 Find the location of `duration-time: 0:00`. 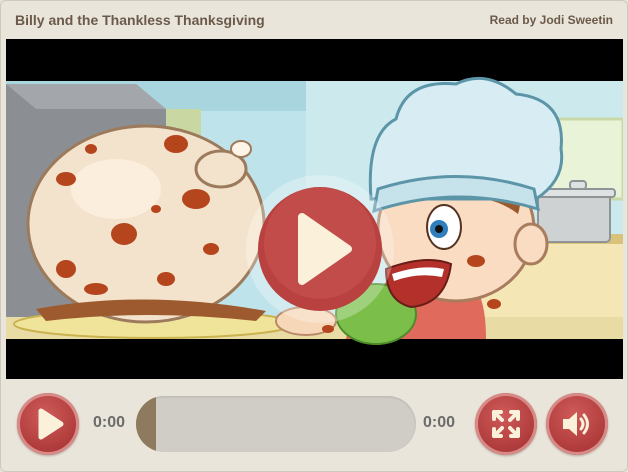

duration-time: 0:00 is located at coordinates (439, 422).